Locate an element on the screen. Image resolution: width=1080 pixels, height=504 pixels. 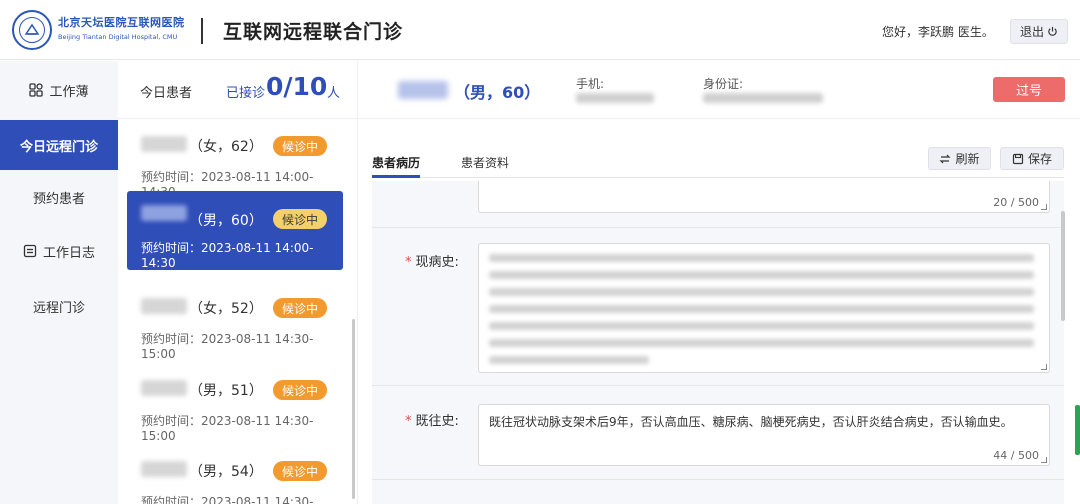
sidebar-item-label: 工作日志 is located at coordinates (68, 253).